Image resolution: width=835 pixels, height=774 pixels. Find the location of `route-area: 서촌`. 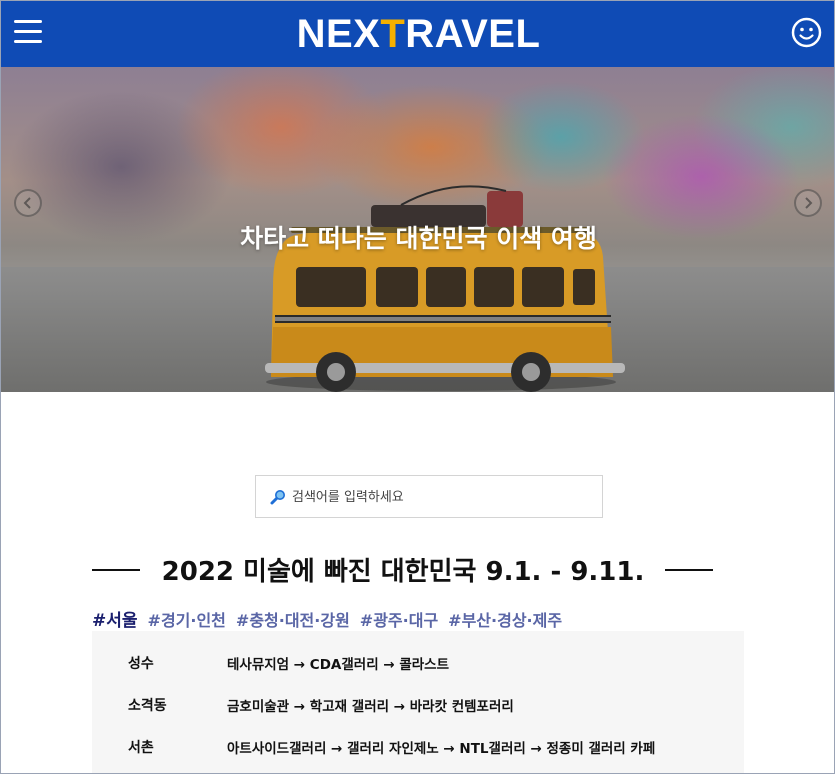

route-area: 서촌 is located at coordinates (141, 748).